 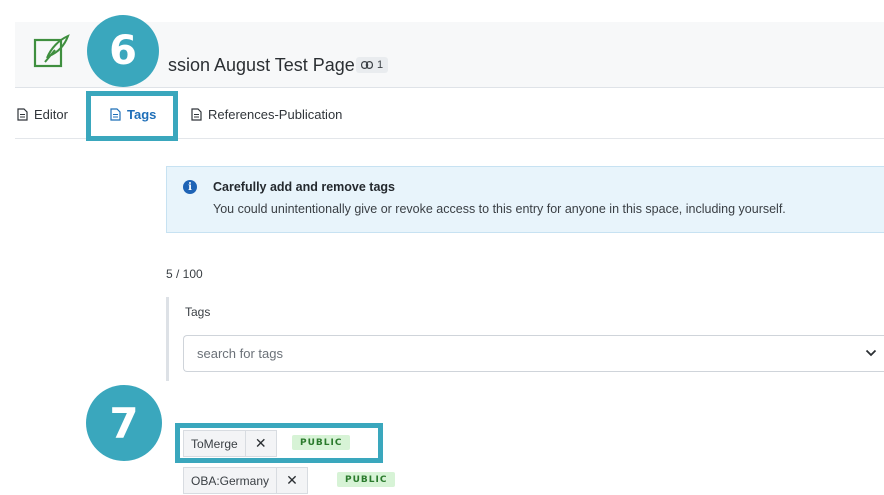 What do you see at coordinates (184, 274) in the screenshot?
I see `tag-count: 5 / 100` at bounding box center [184, 274].